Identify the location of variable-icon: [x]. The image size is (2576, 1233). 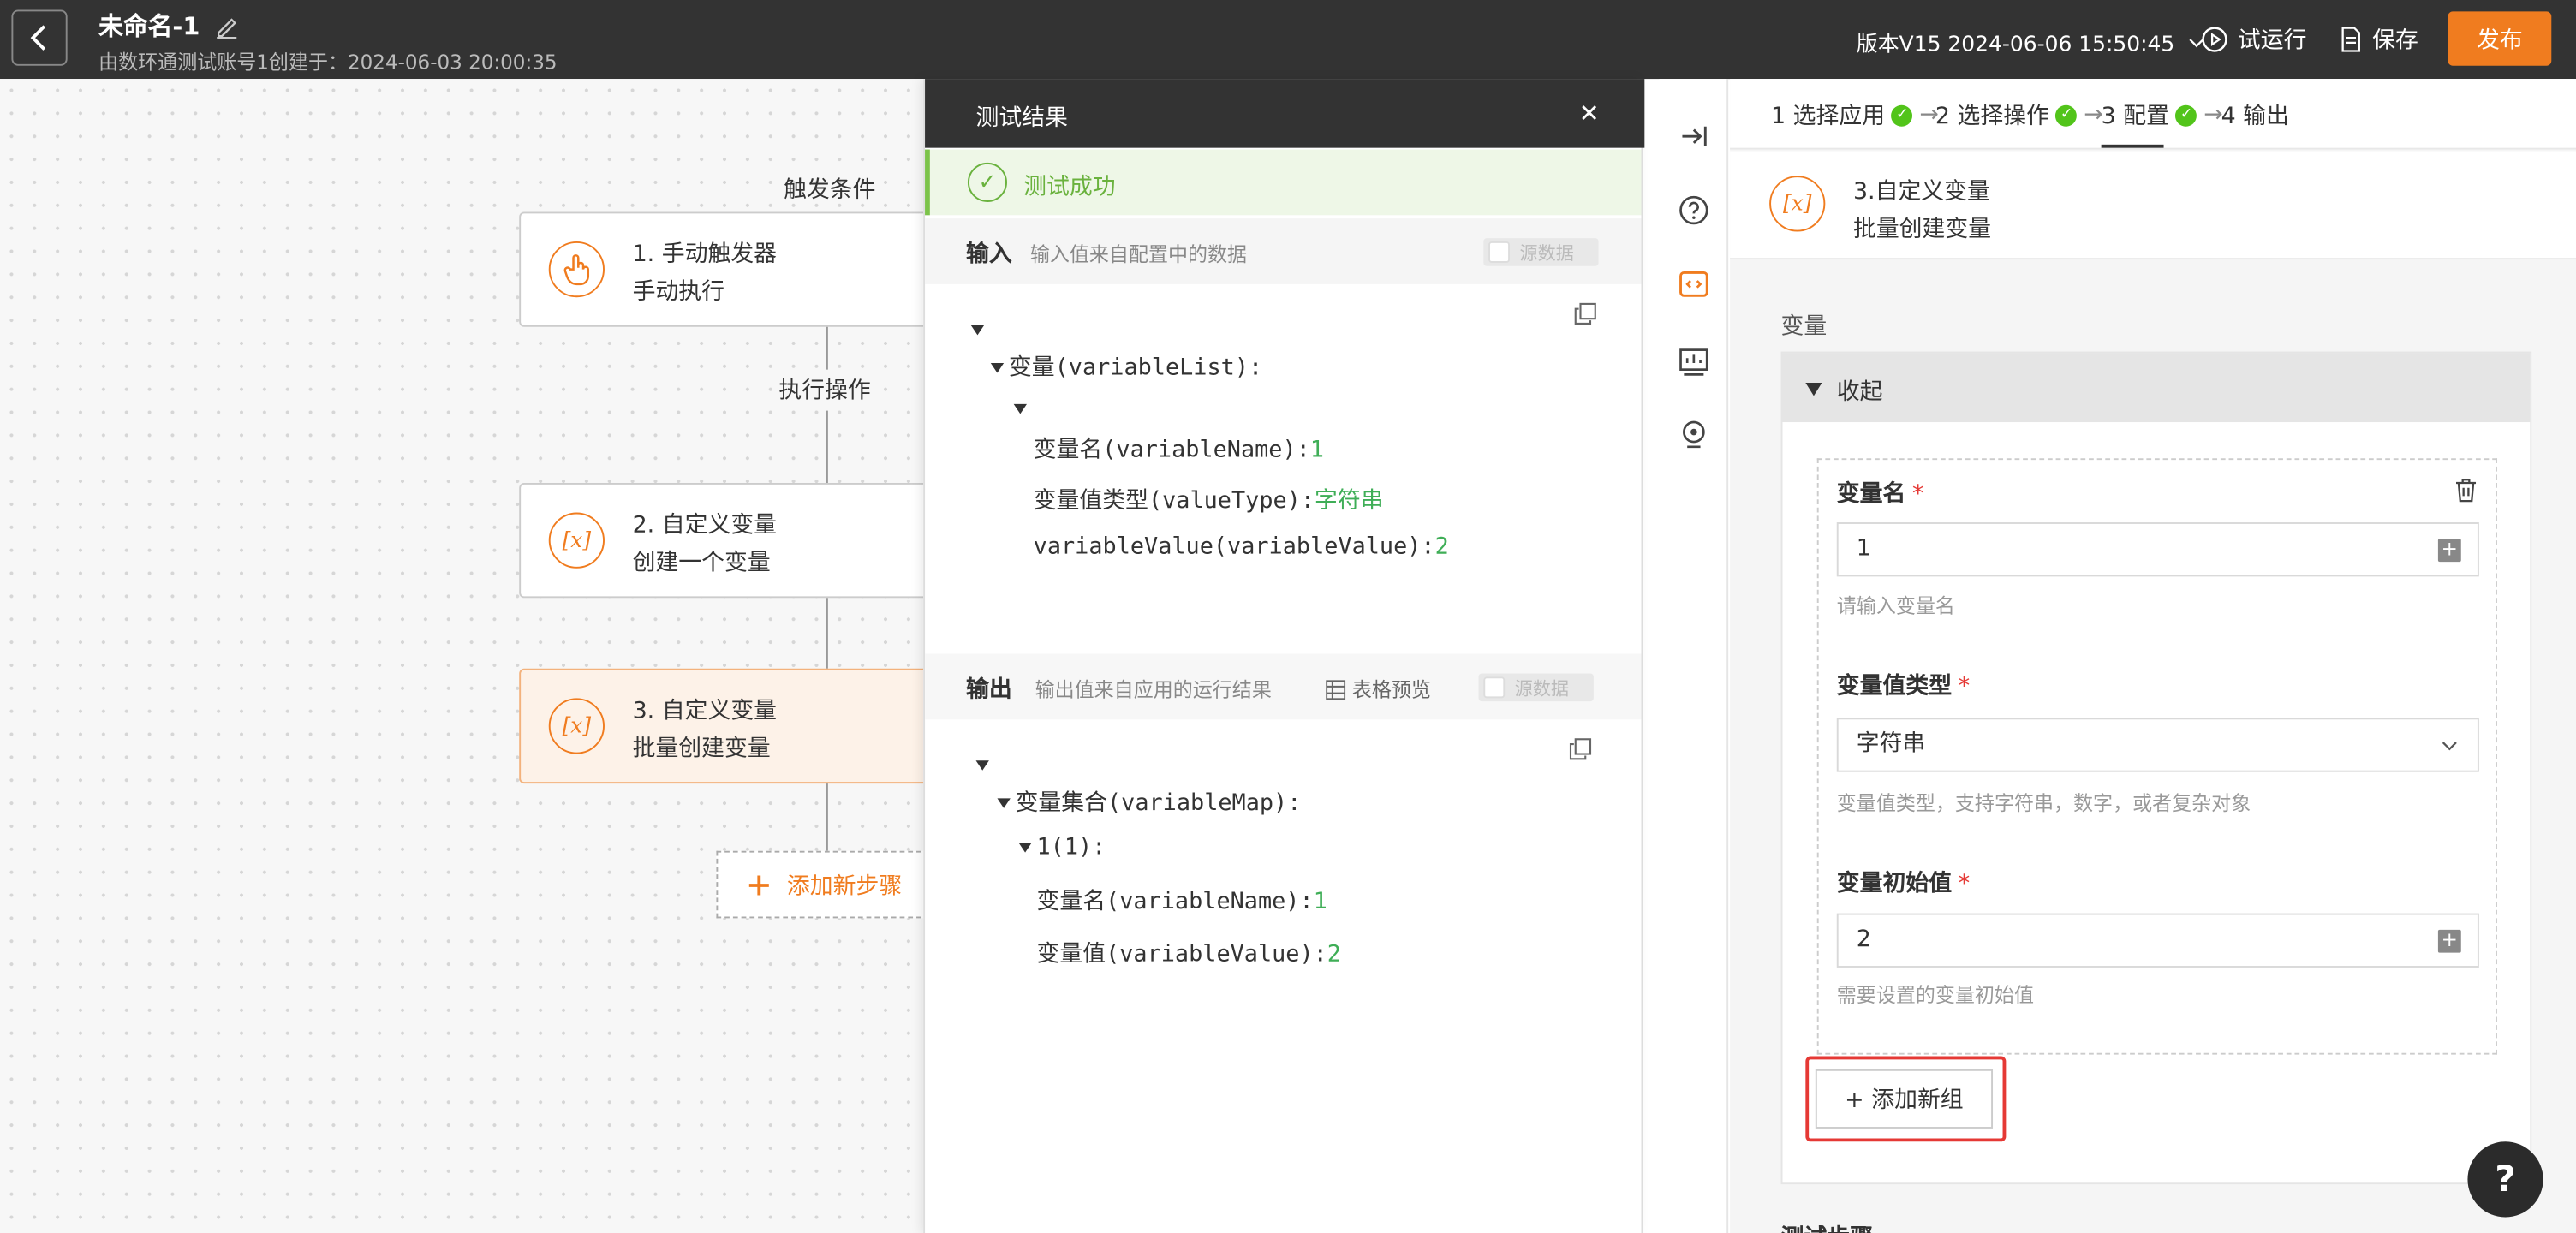
(1798, 204).